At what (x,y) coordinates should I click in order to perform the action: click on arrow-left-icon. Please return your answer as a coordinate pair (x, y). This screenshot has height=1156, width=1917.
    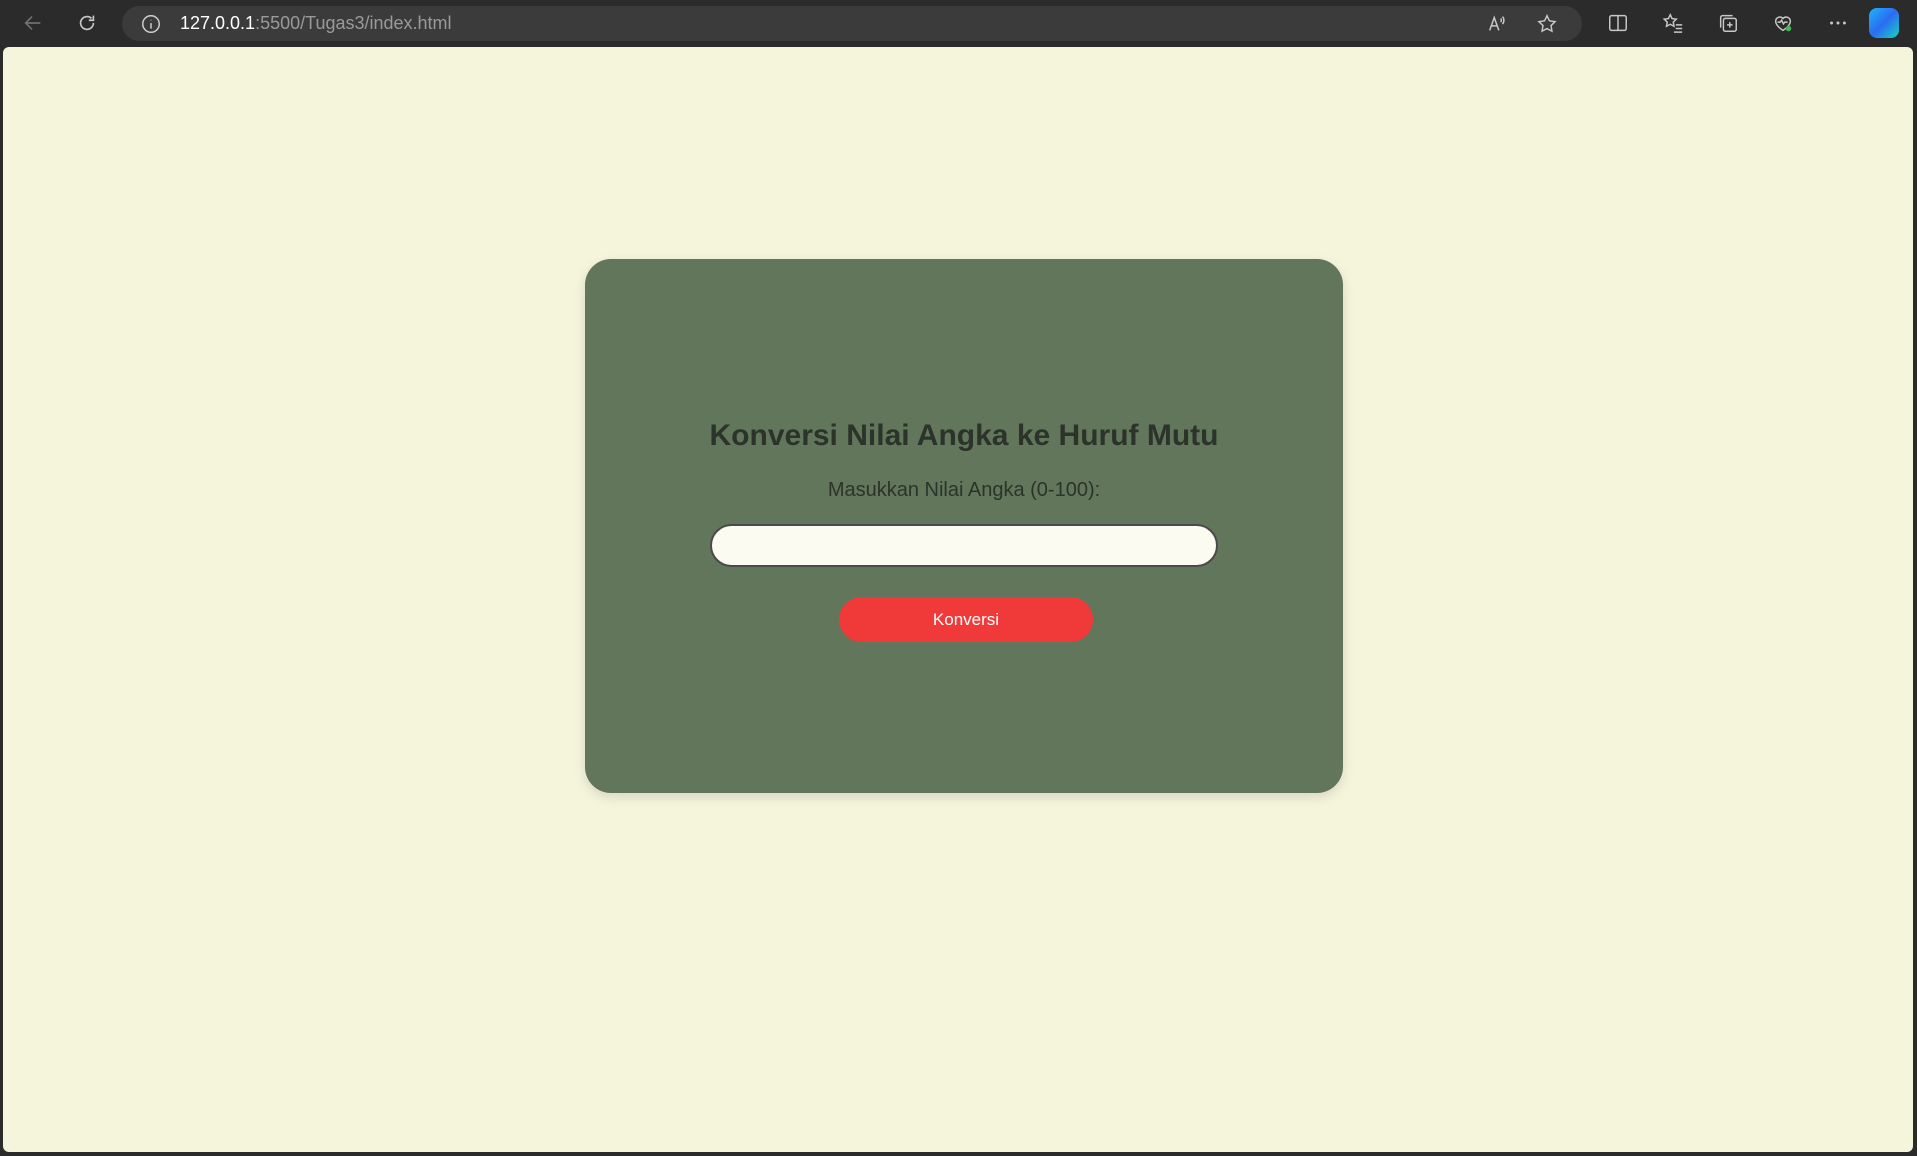
    Looking at the image, I should click on (32, 23).